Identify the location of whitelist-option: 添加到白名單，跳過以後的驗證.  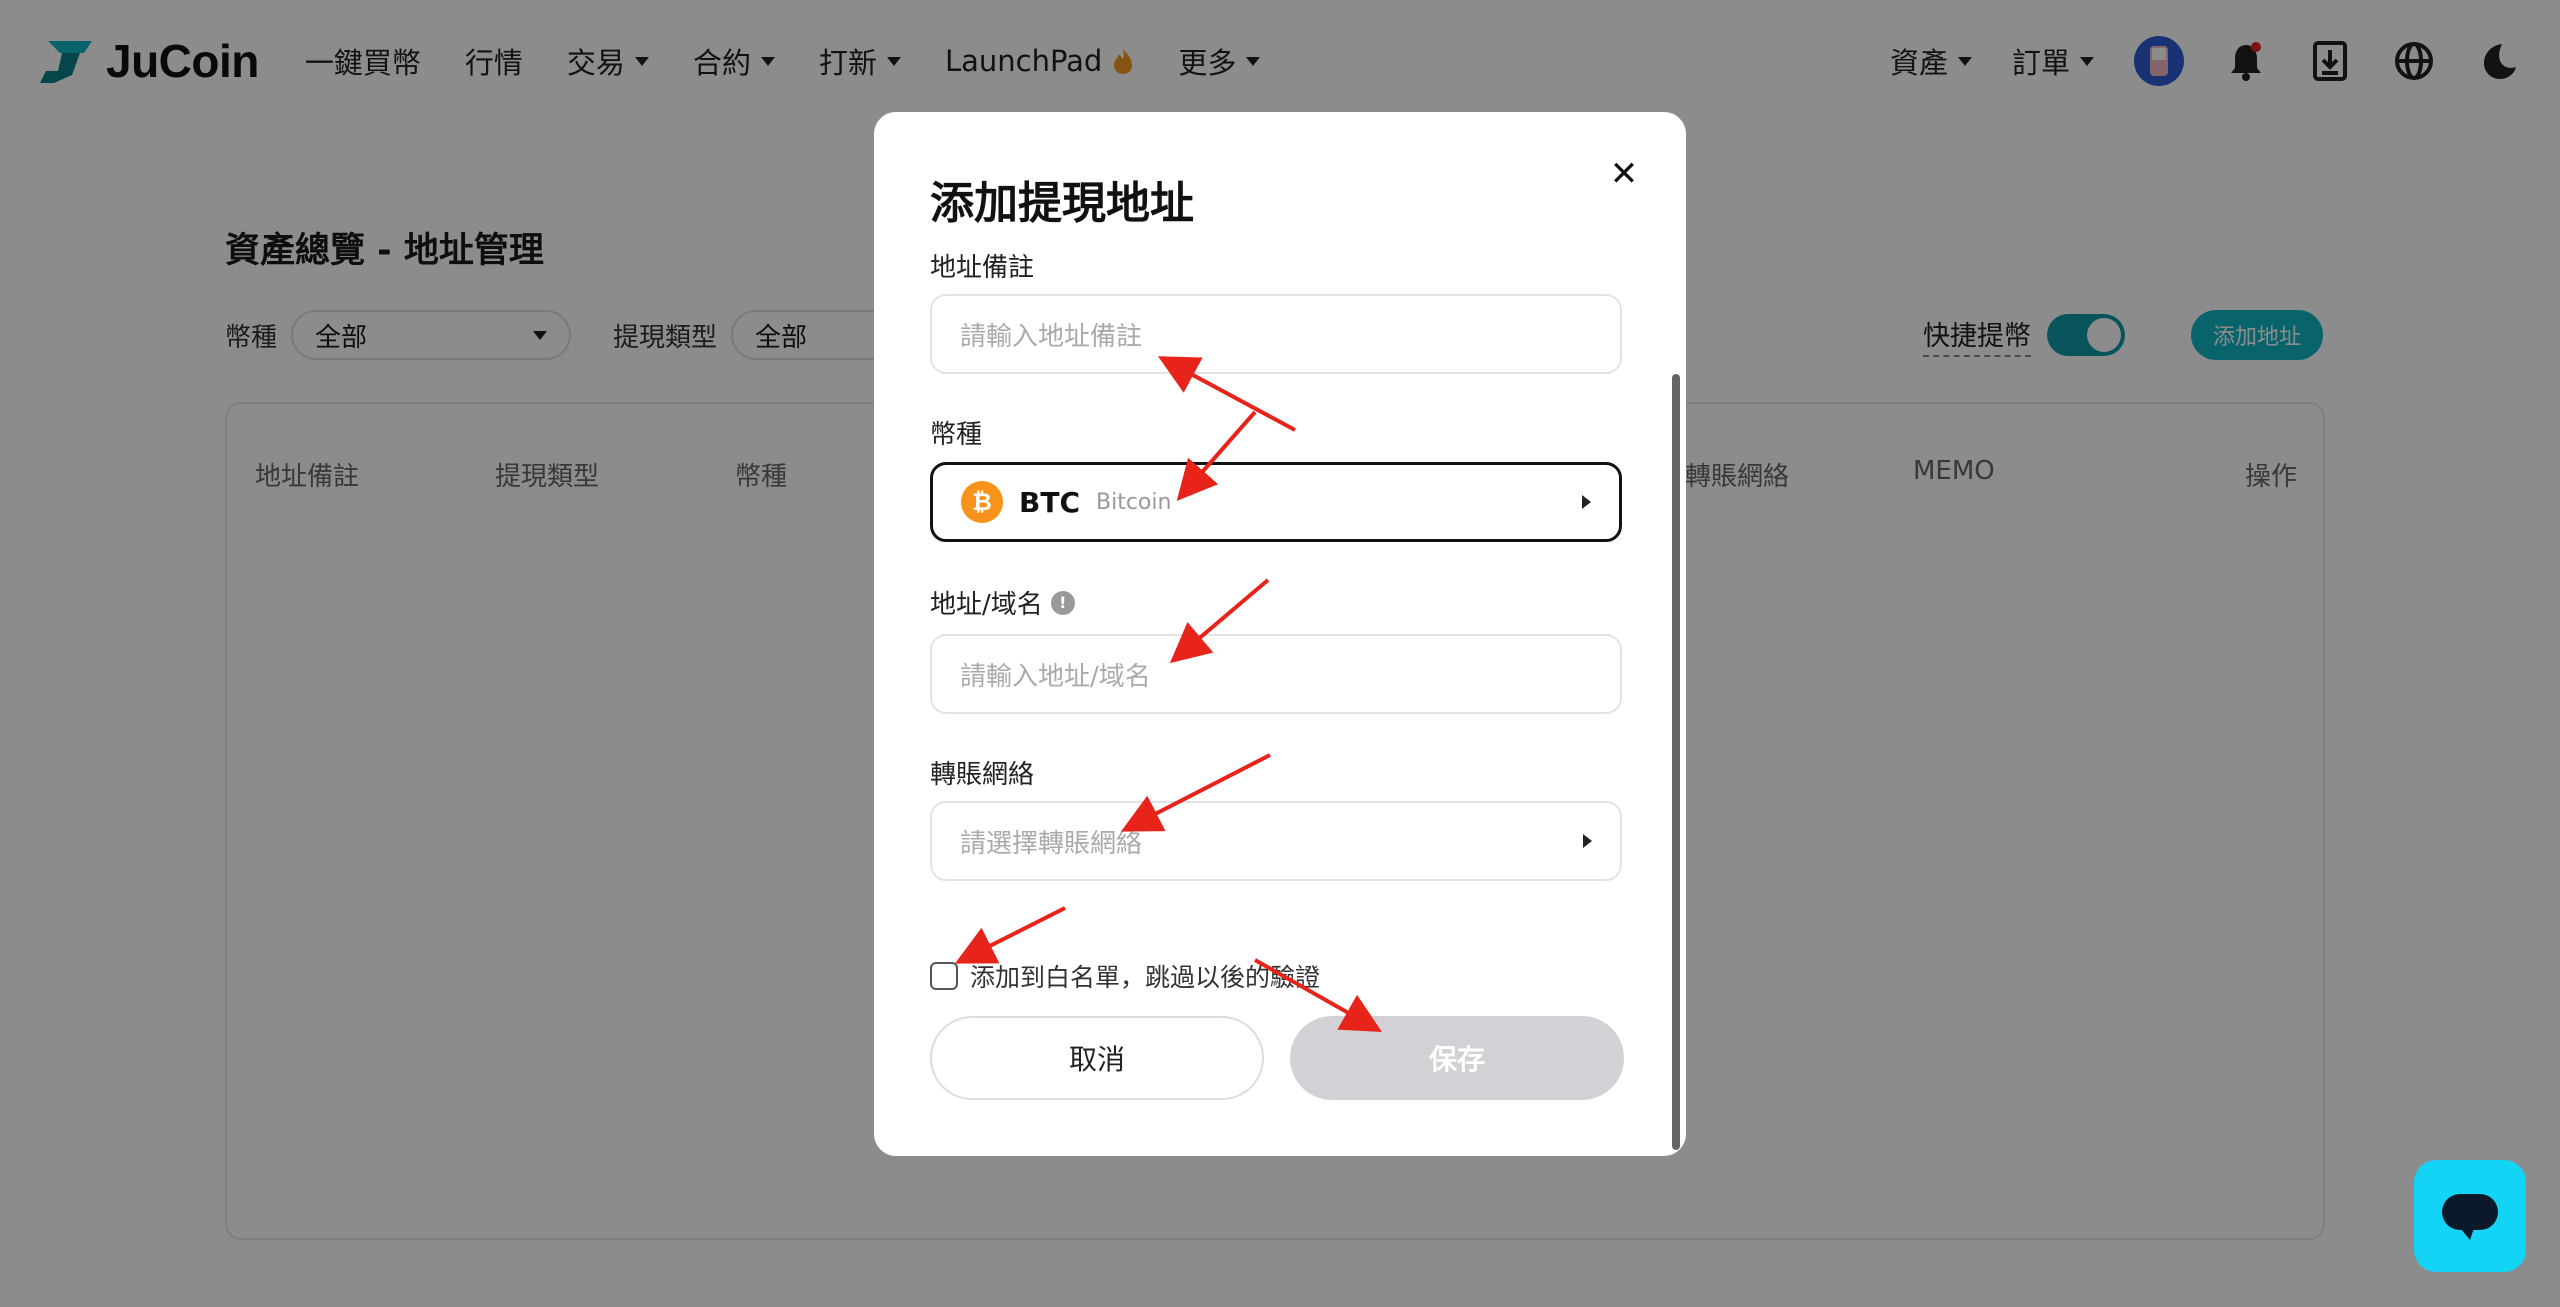
(1125, 976).